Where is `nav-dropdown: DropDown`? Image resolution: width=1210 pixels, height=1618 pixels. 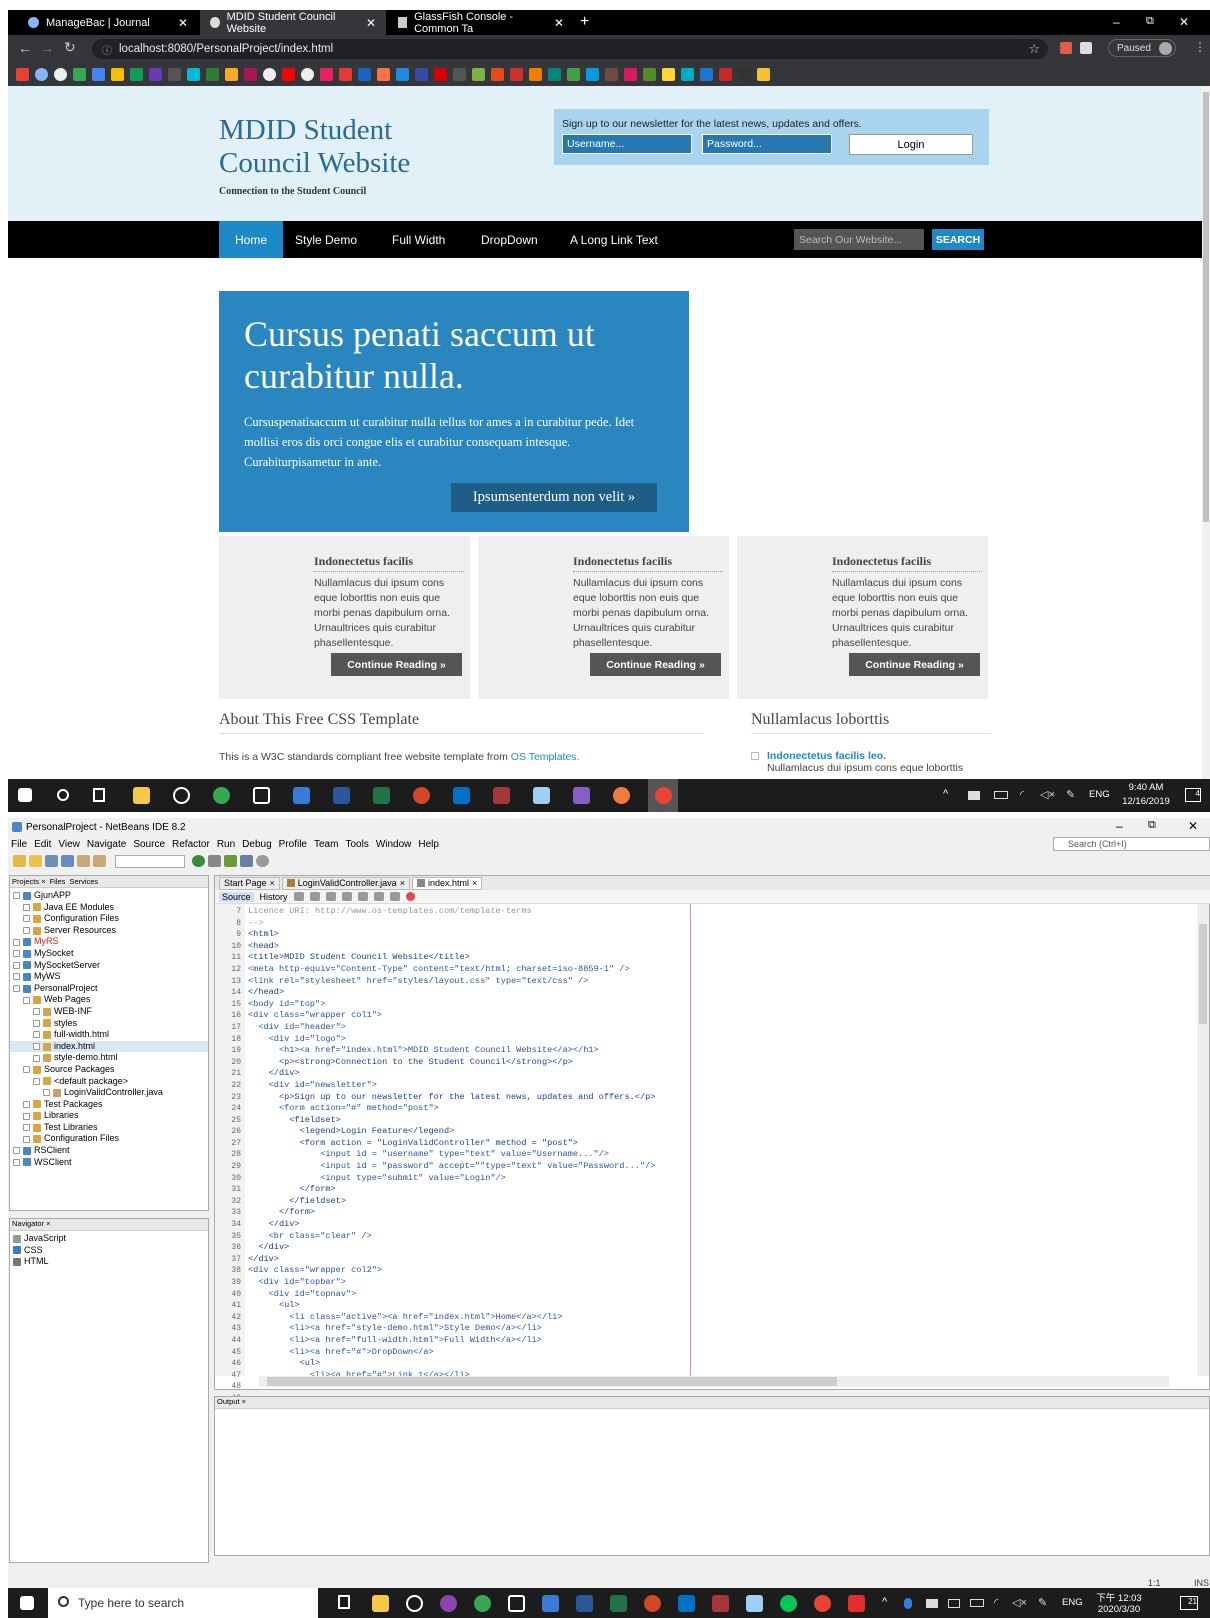
nav-dropdown: DropDown is located at coordinates (509, 239).